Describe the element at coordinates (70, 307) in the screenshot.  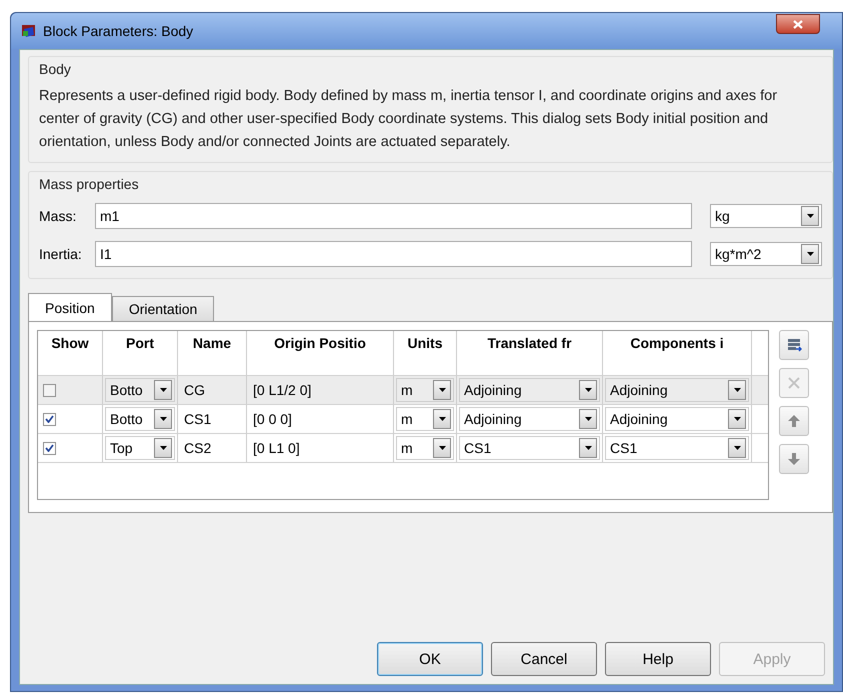
I see `tab: Position` at that location.